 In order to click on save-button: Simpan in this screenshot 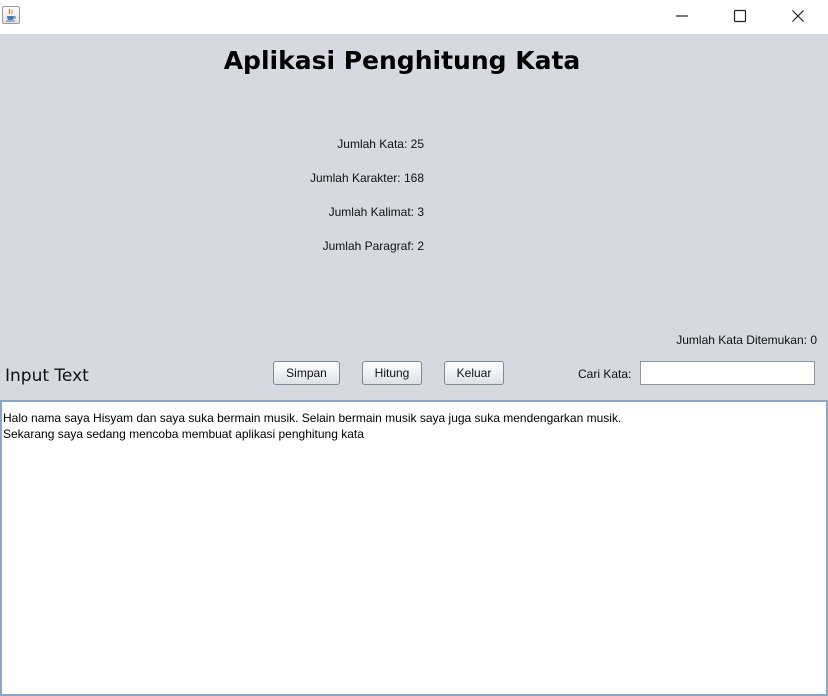, I will do `click(306, 373)`.